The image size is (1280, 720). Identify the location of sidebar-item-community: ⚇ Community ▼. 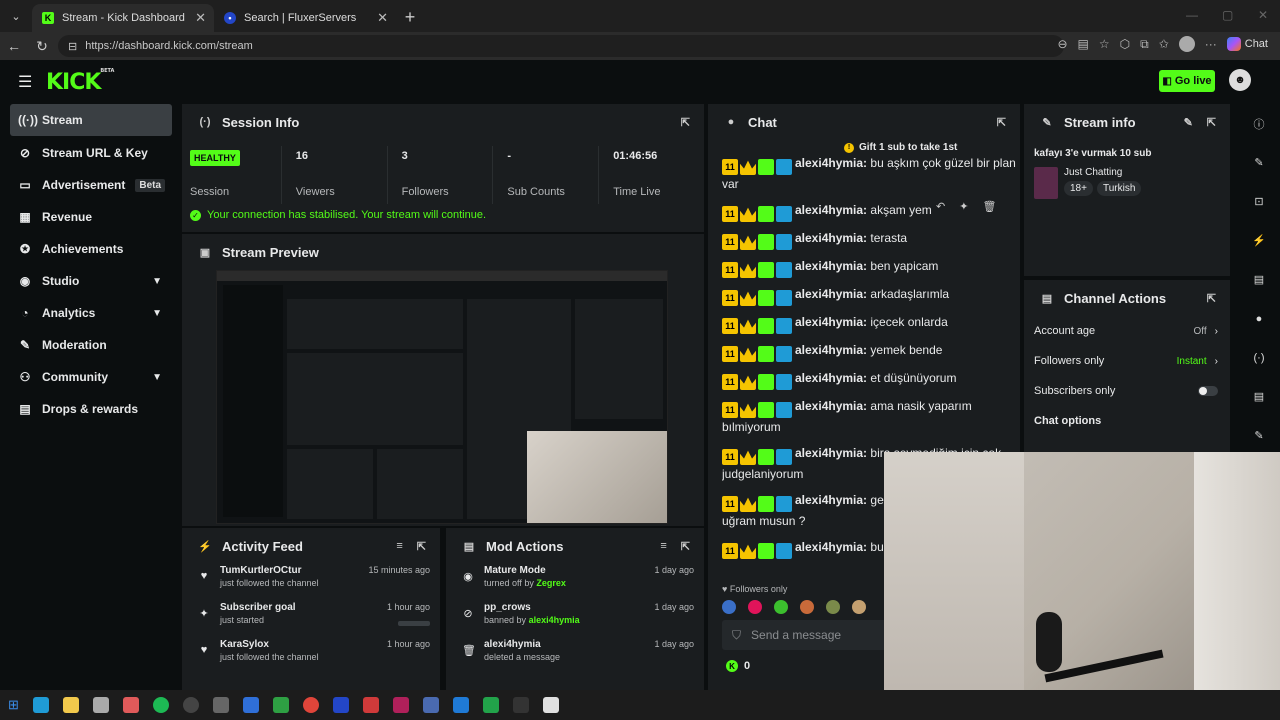
(91, 377).